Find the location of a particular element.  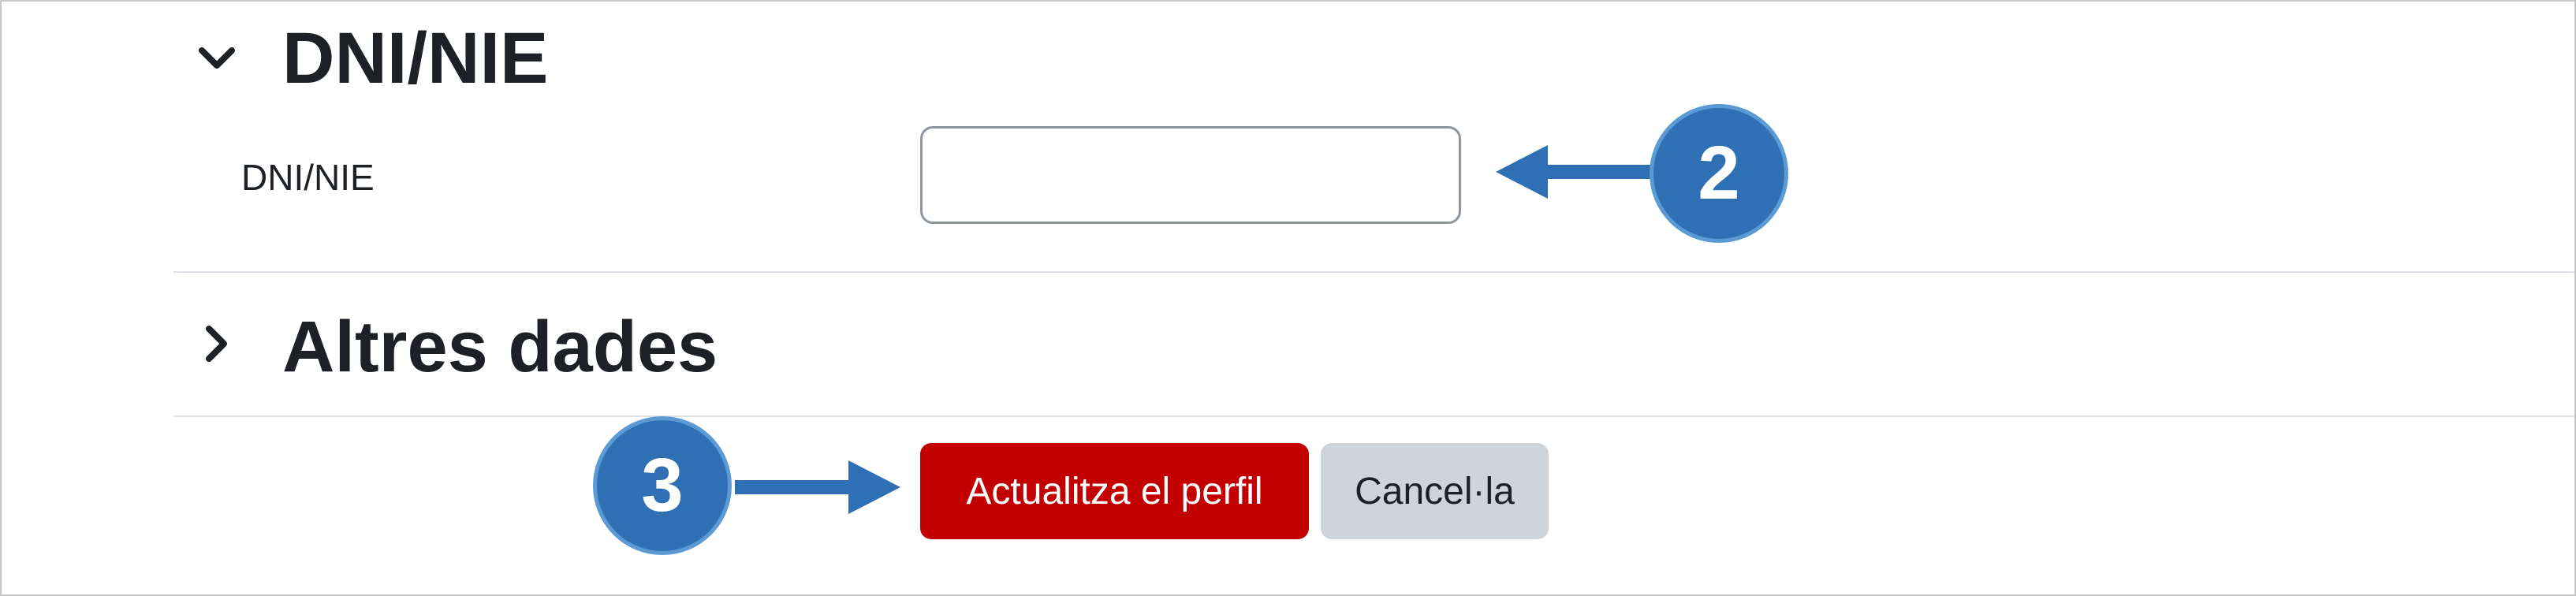

update-profile-button: Actualitza el perfil is located at coordinates (1114, 491).